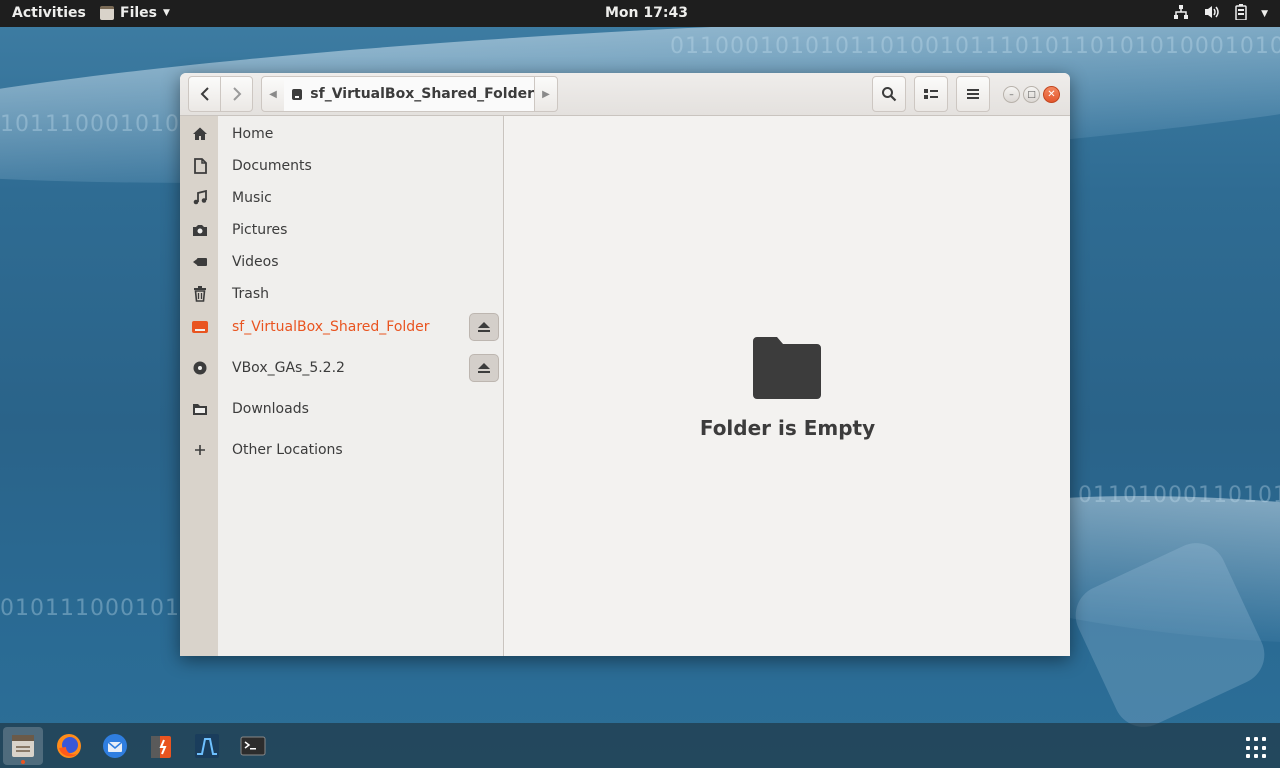 The width and height of the screenshot is (1280, 768). I want to click on network-icon, so click(1181, 14).